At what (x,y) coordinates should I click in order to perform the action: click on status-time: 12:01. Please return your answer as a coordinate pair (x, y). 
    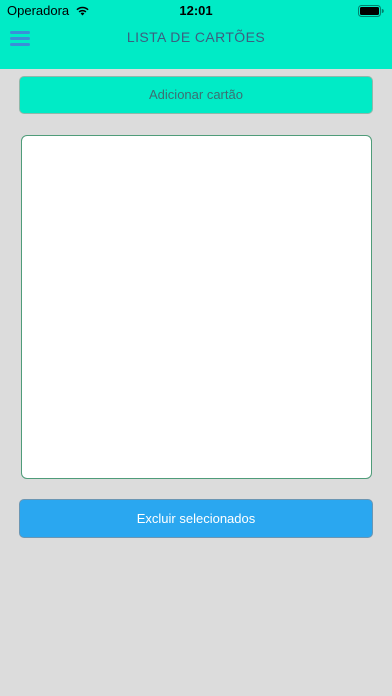
    Looking at the image, I should click on (196, 10).